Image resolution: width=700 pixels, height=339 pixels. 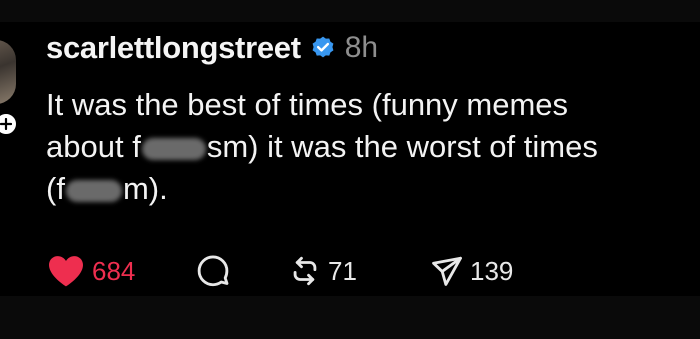 What do you see at coordinates (447, 271) in the screenshot?
I see `share-icon` at bounding box center [447, 271].